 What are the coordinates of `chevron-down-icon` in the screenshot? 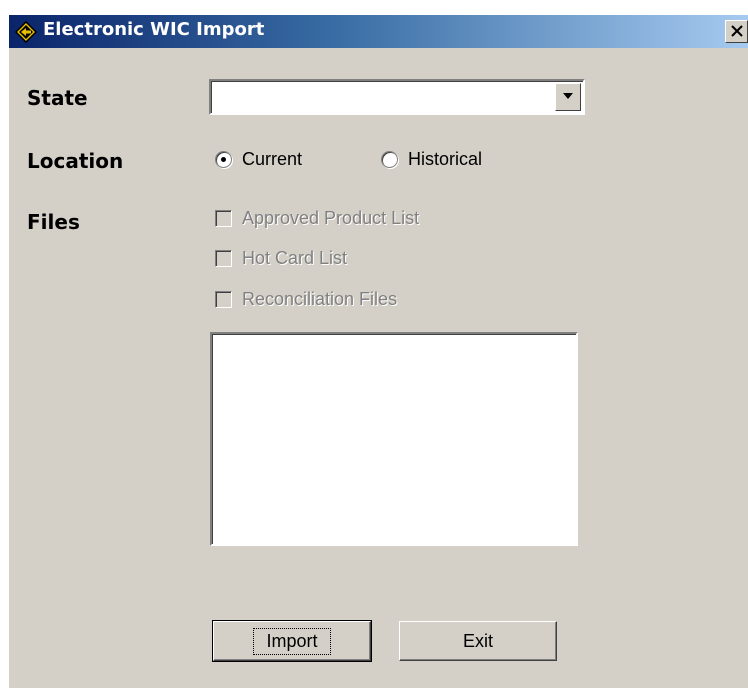 It's located at (568, 96).